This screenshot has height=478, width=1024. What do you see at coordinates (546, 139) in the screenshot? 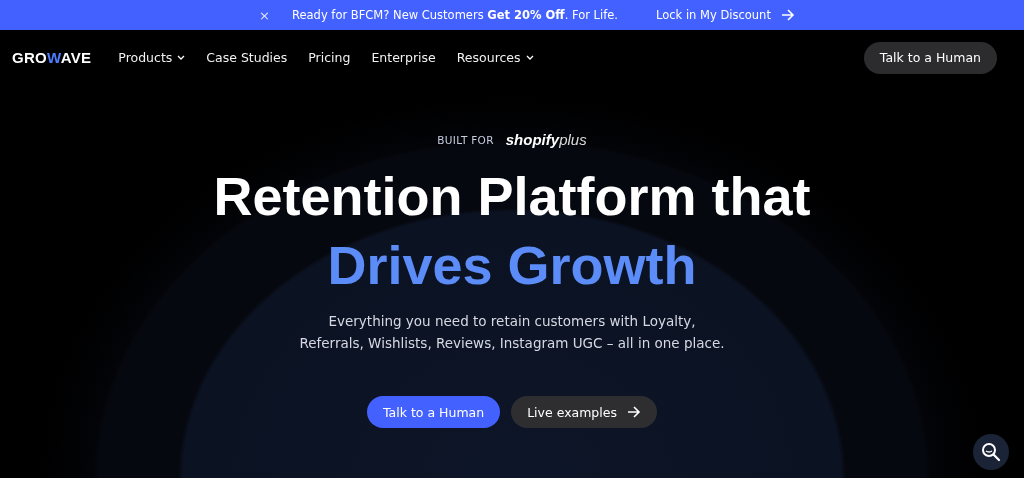
I see `platform-logo: shopifyplus` at bounding box center [546, 139].